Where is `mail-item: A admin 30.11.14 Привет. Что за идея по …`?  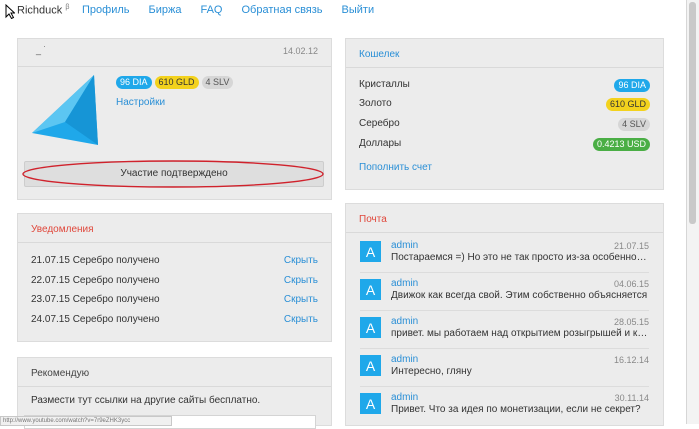
mail-item: A admin 30.11.14 Привет. Что за идея по … is located at coordinates (504, 408).